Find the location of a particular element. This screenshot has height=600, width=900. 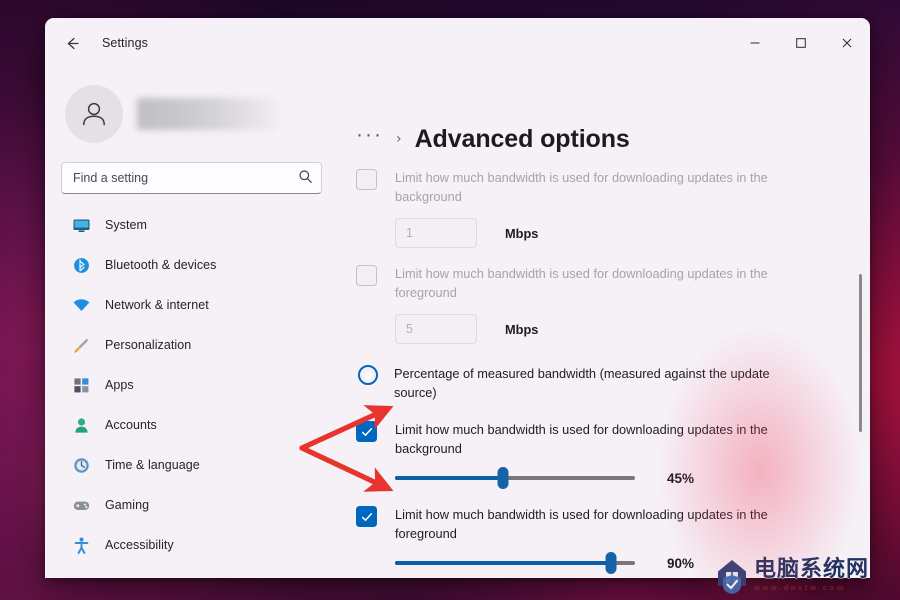

window-titlebar: Settings is located at coordinates (457, 43).